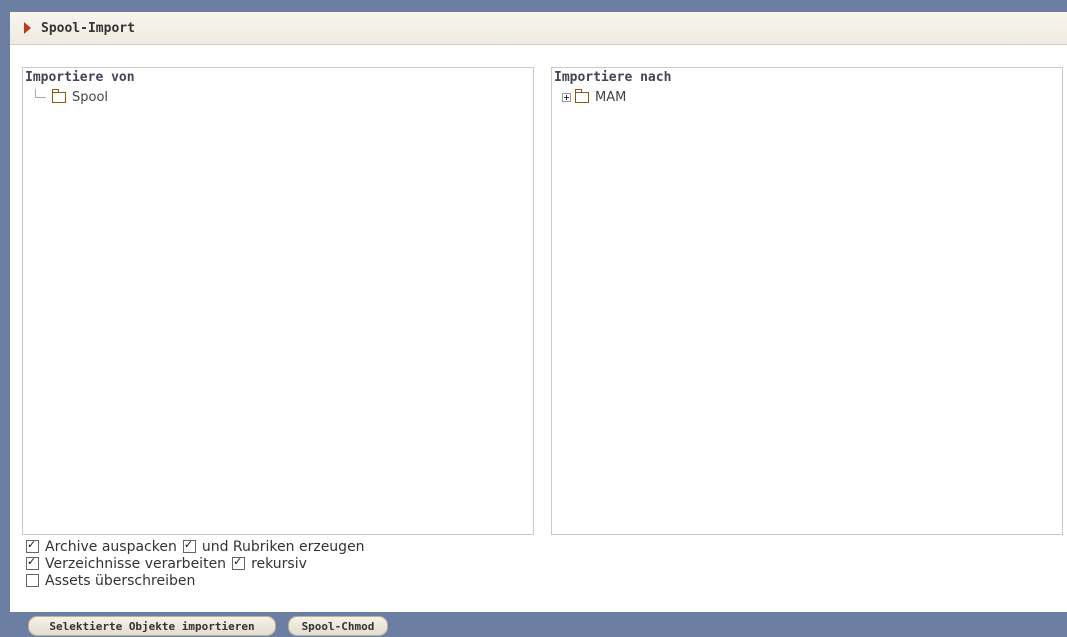  I want to click on recursive-checkbox, so click(239, 562).